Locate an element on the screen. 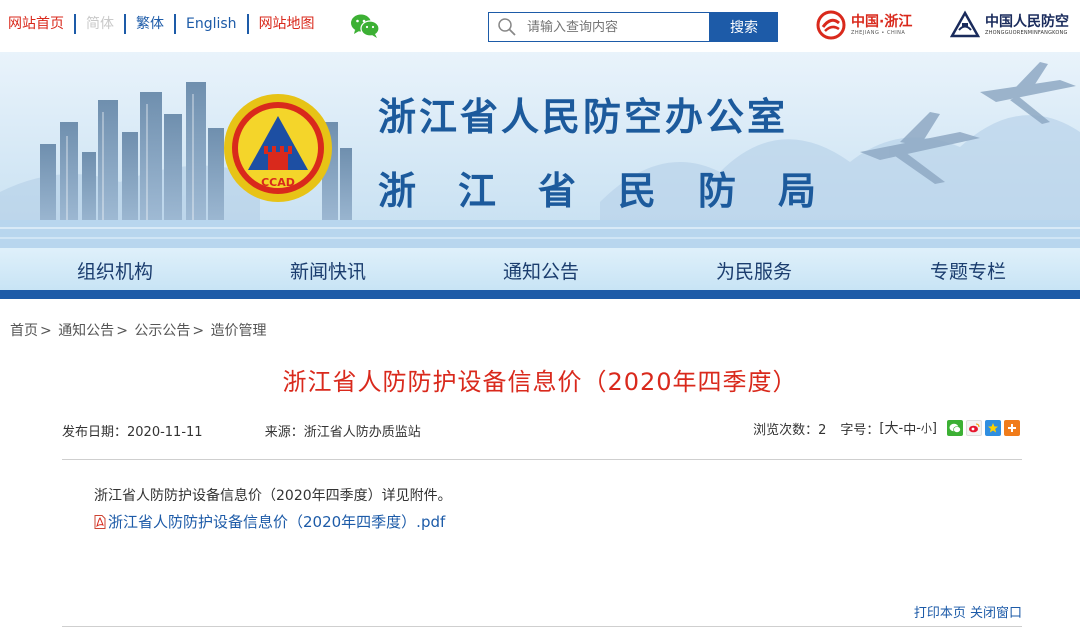 The image size is (1080, 635). english-link: English is located at coordinates (211, 24).